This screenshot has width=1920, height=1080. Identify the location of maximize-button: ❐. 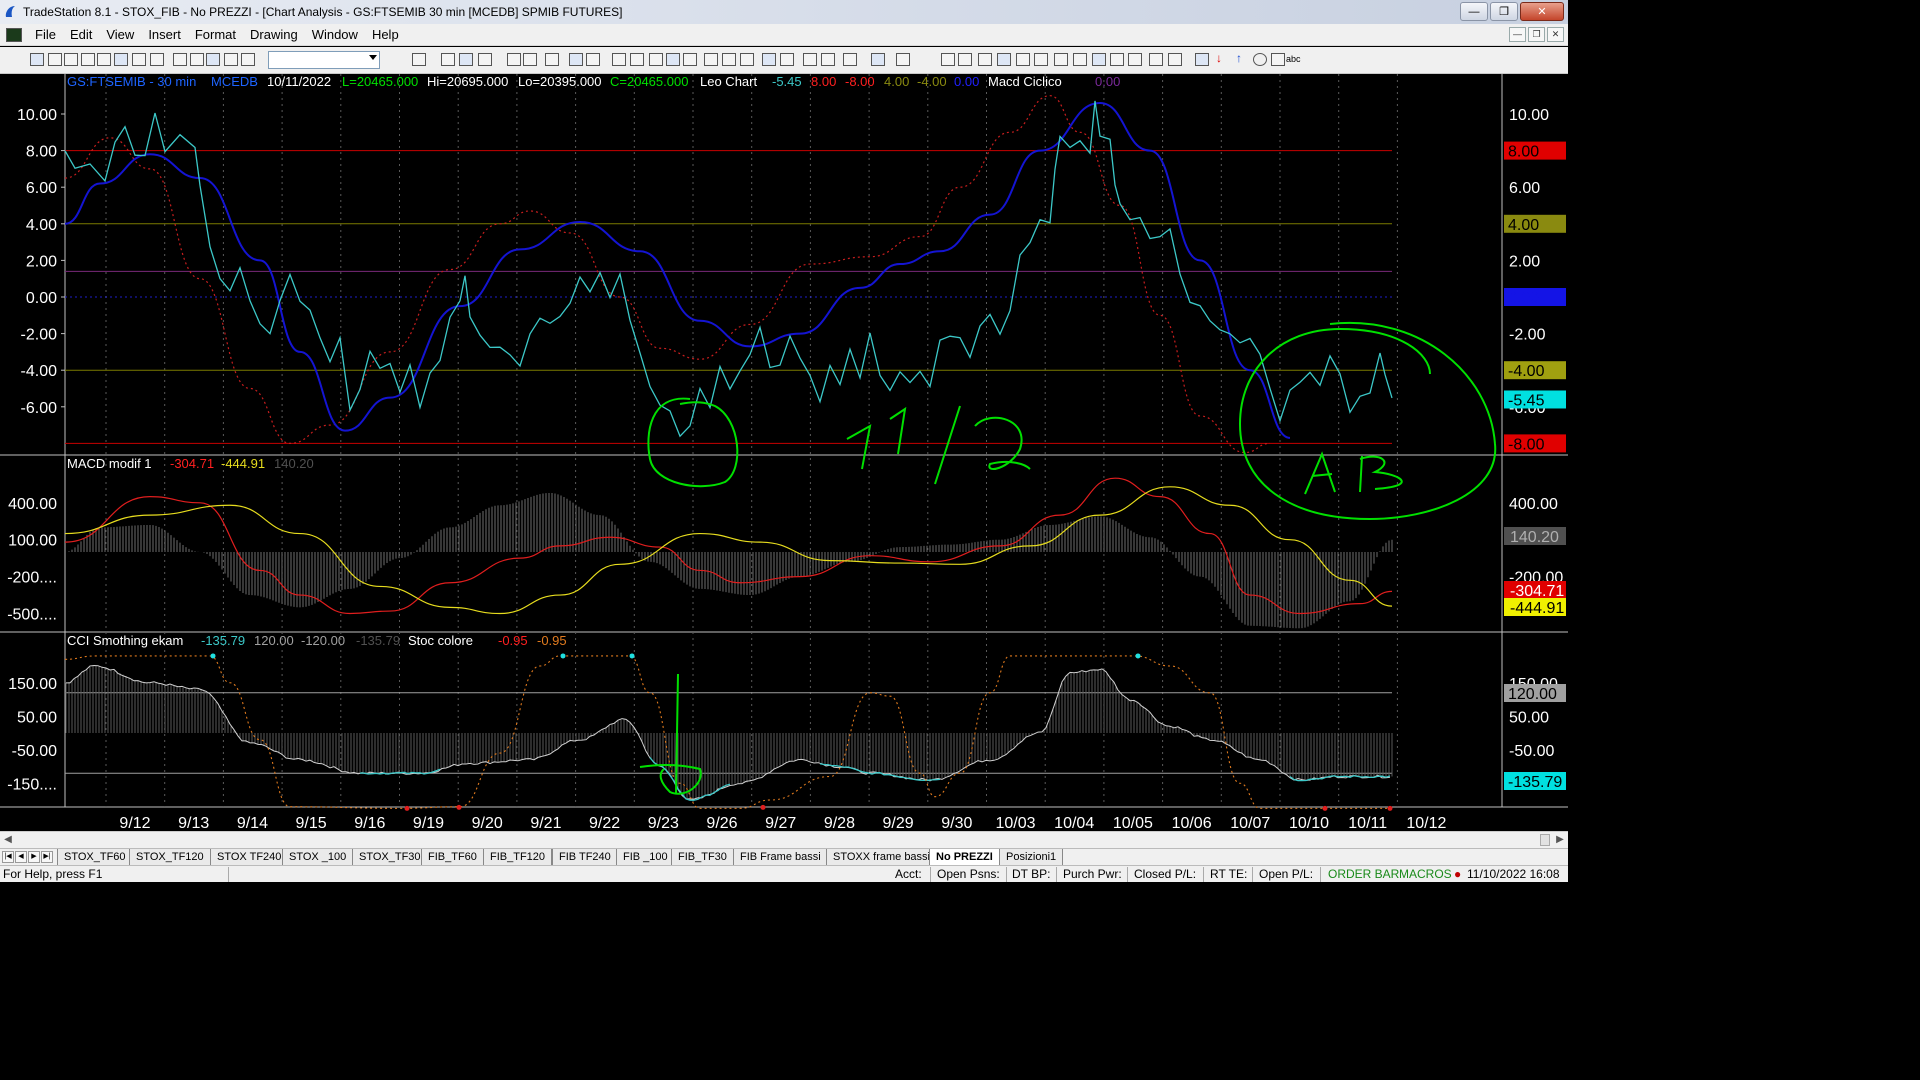
(1504, 11).